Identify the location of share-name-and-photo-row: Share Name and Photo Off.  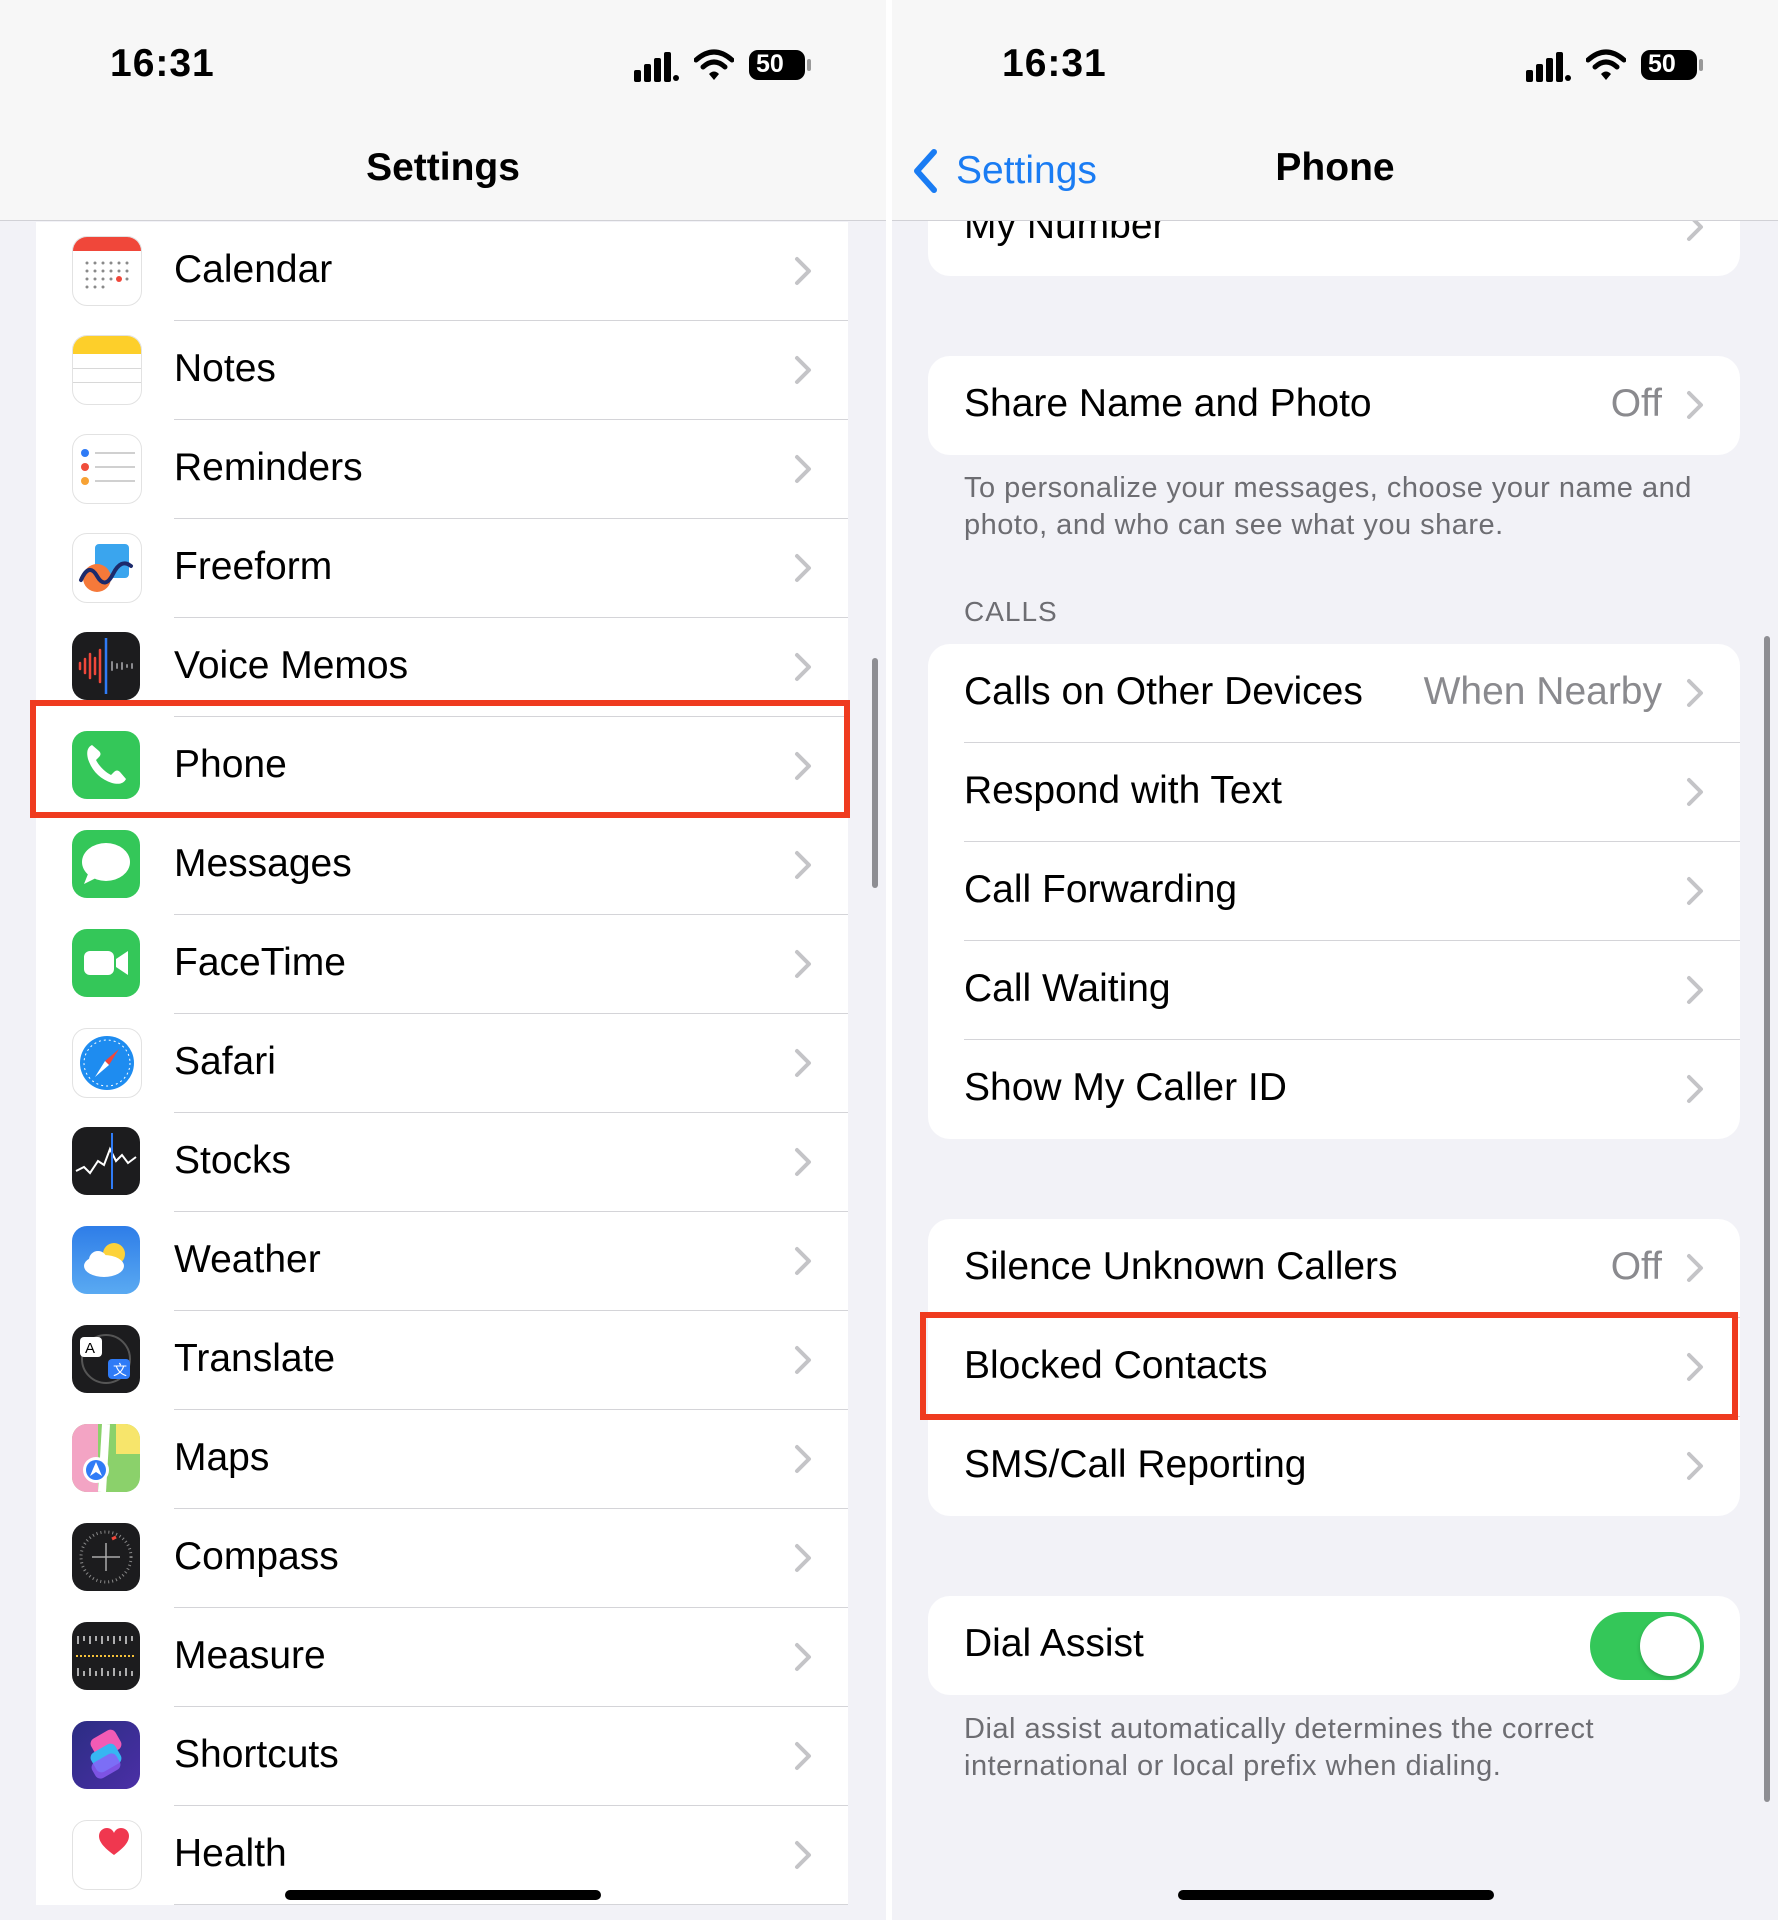
(1334, 405).